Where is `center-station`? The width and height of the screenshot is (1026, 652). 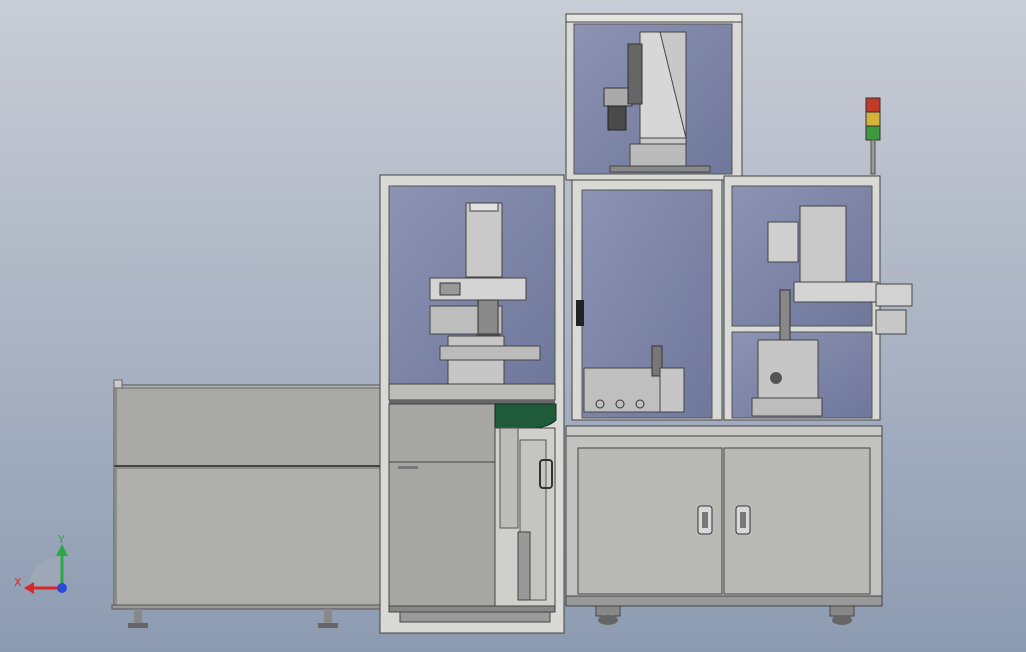
center-station is located at coordinates (647, 300).